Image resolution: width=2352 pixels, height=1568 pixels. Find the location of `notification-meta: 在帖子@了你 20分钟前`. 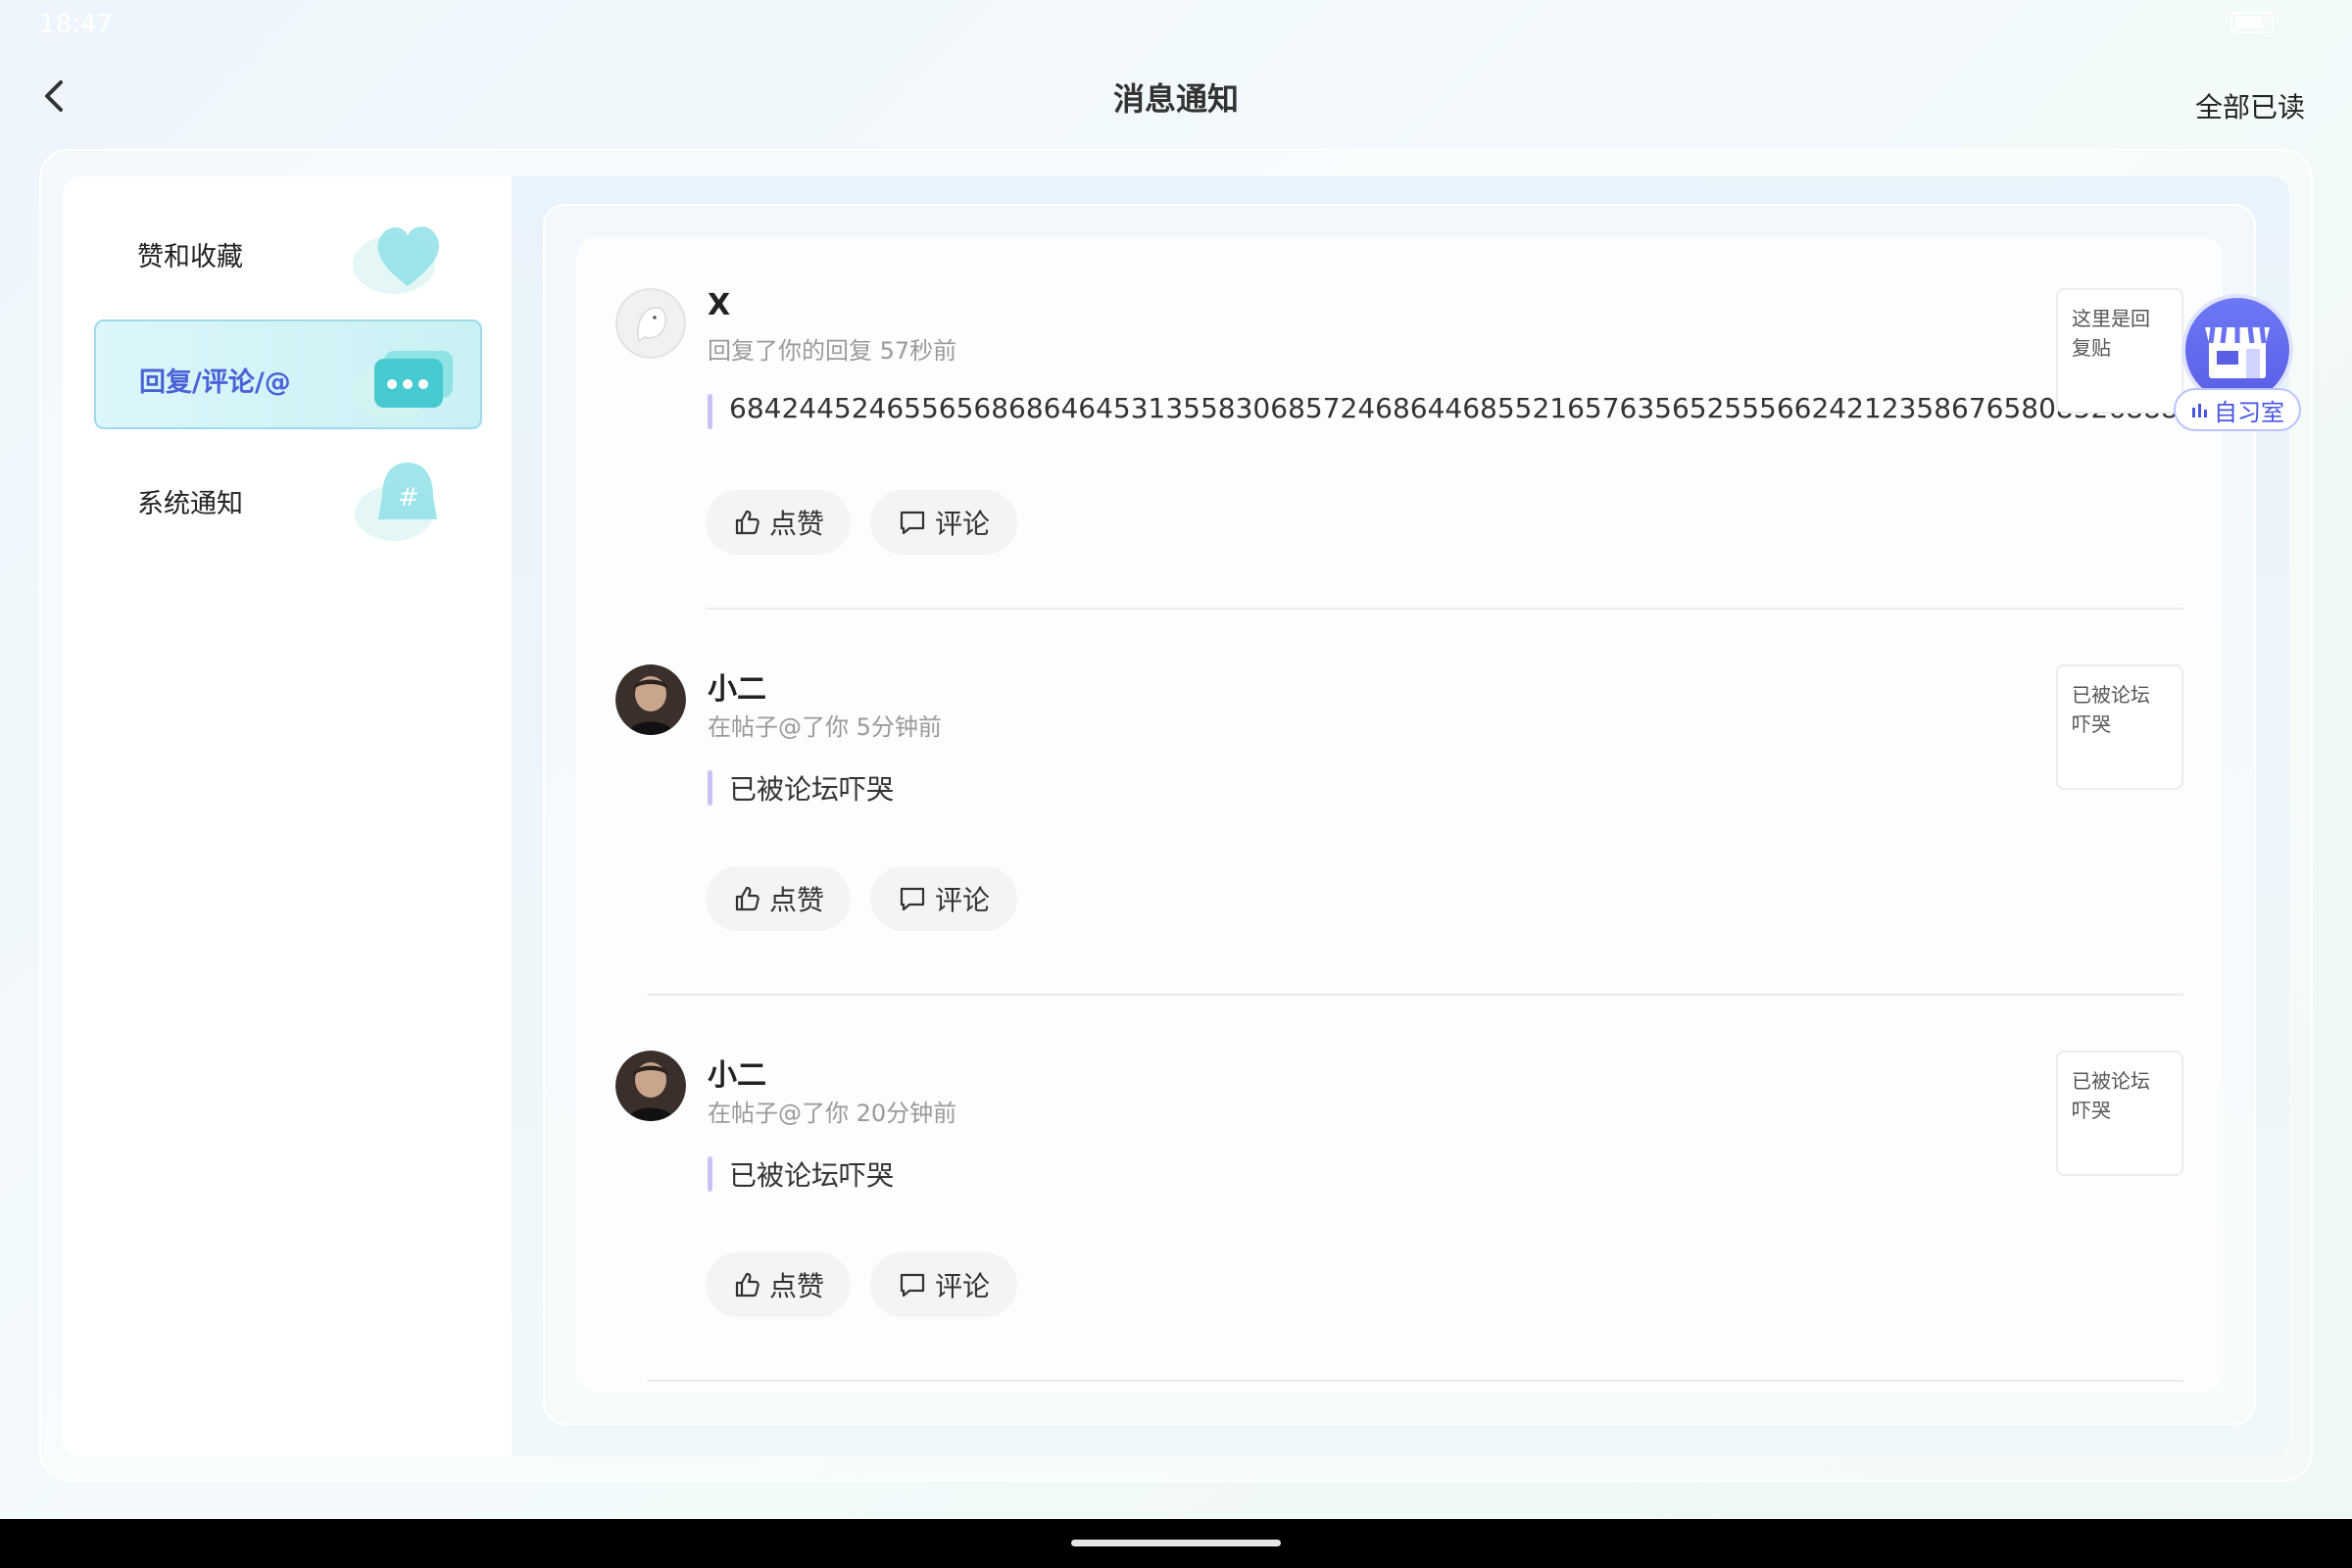

notification-meta: 在帖子@了你 20分钟前 is located at coordinates (832, 1111).